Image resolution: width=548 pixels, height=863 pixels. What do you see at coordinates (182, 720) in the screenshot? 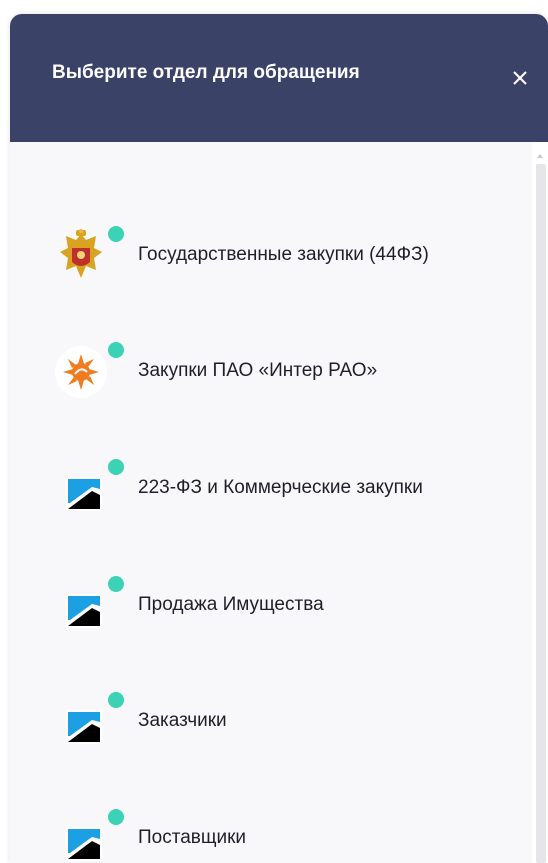
I see `department-label: Заказчики` at bounding box center [182, 720].